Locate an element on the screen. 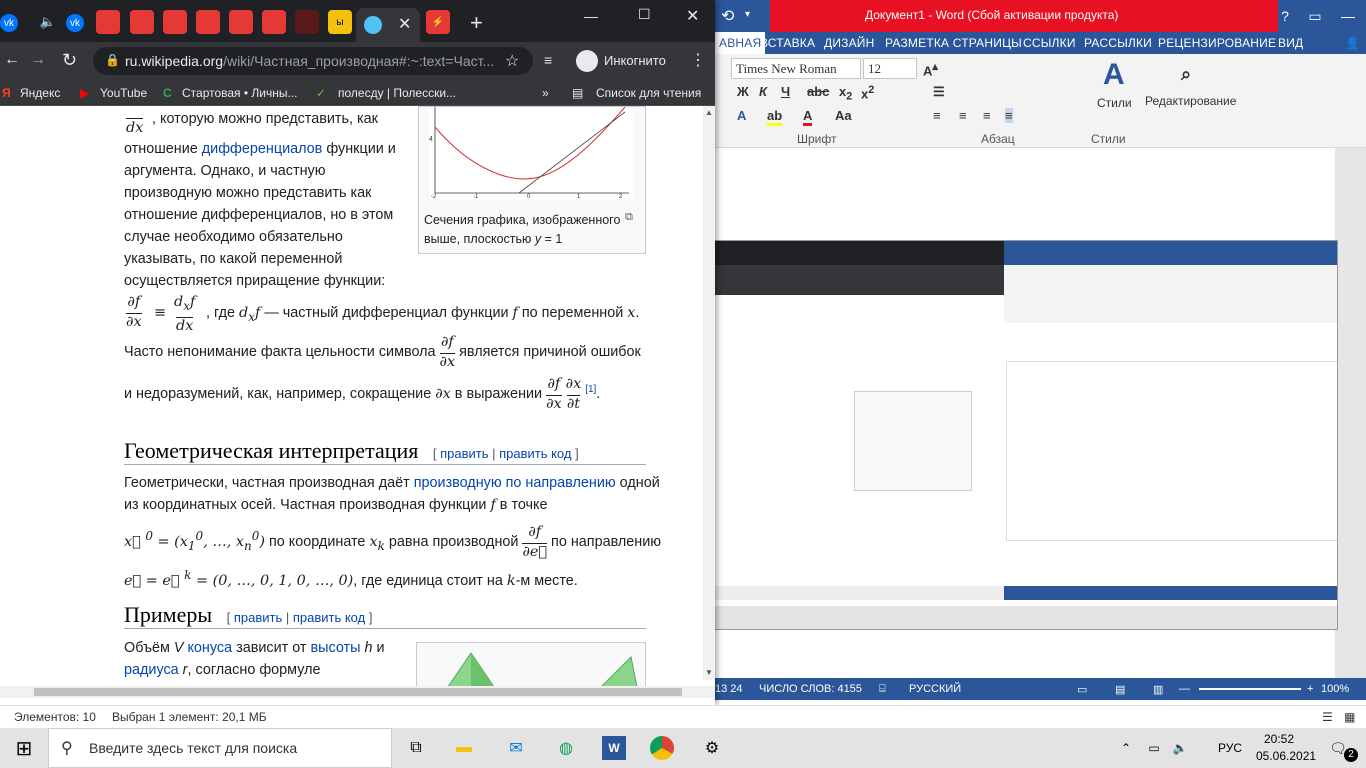 Image resolution: width=1366 pixels, height=768 pixels. tab-red1-icon is located at coordinates (108, 22).